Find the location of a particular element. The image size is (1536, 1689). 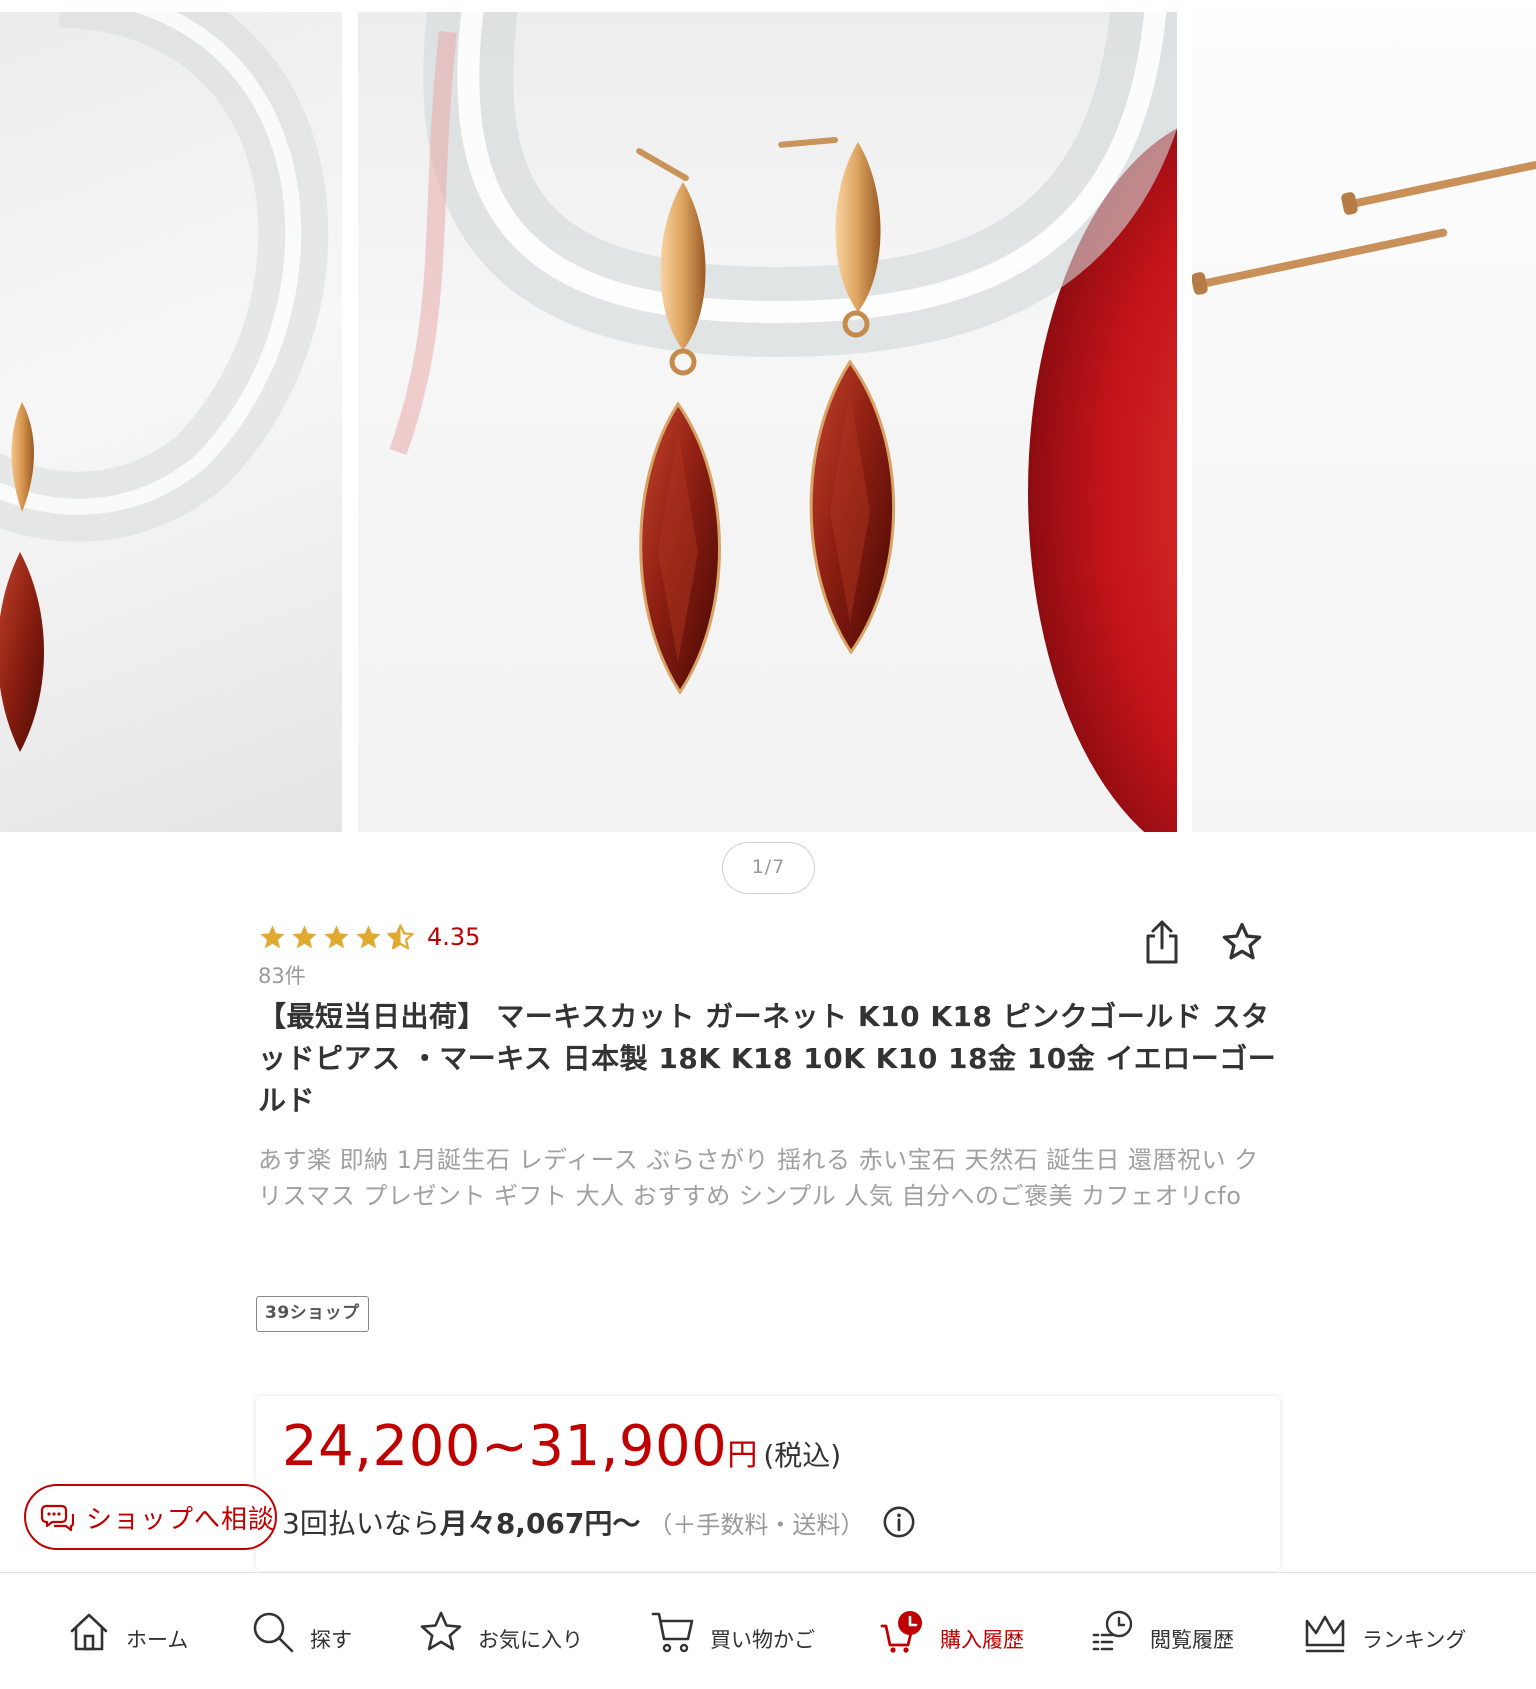

nav-ranking-label: ランキング is located at coordinates (1414, 1639).